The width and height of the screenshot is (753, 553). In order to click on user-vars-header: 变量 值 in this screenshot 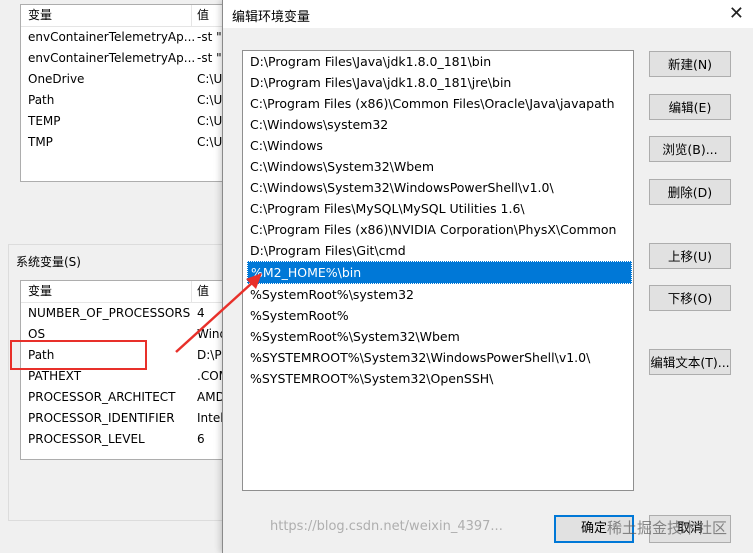, I will do `click(126, 16)`.